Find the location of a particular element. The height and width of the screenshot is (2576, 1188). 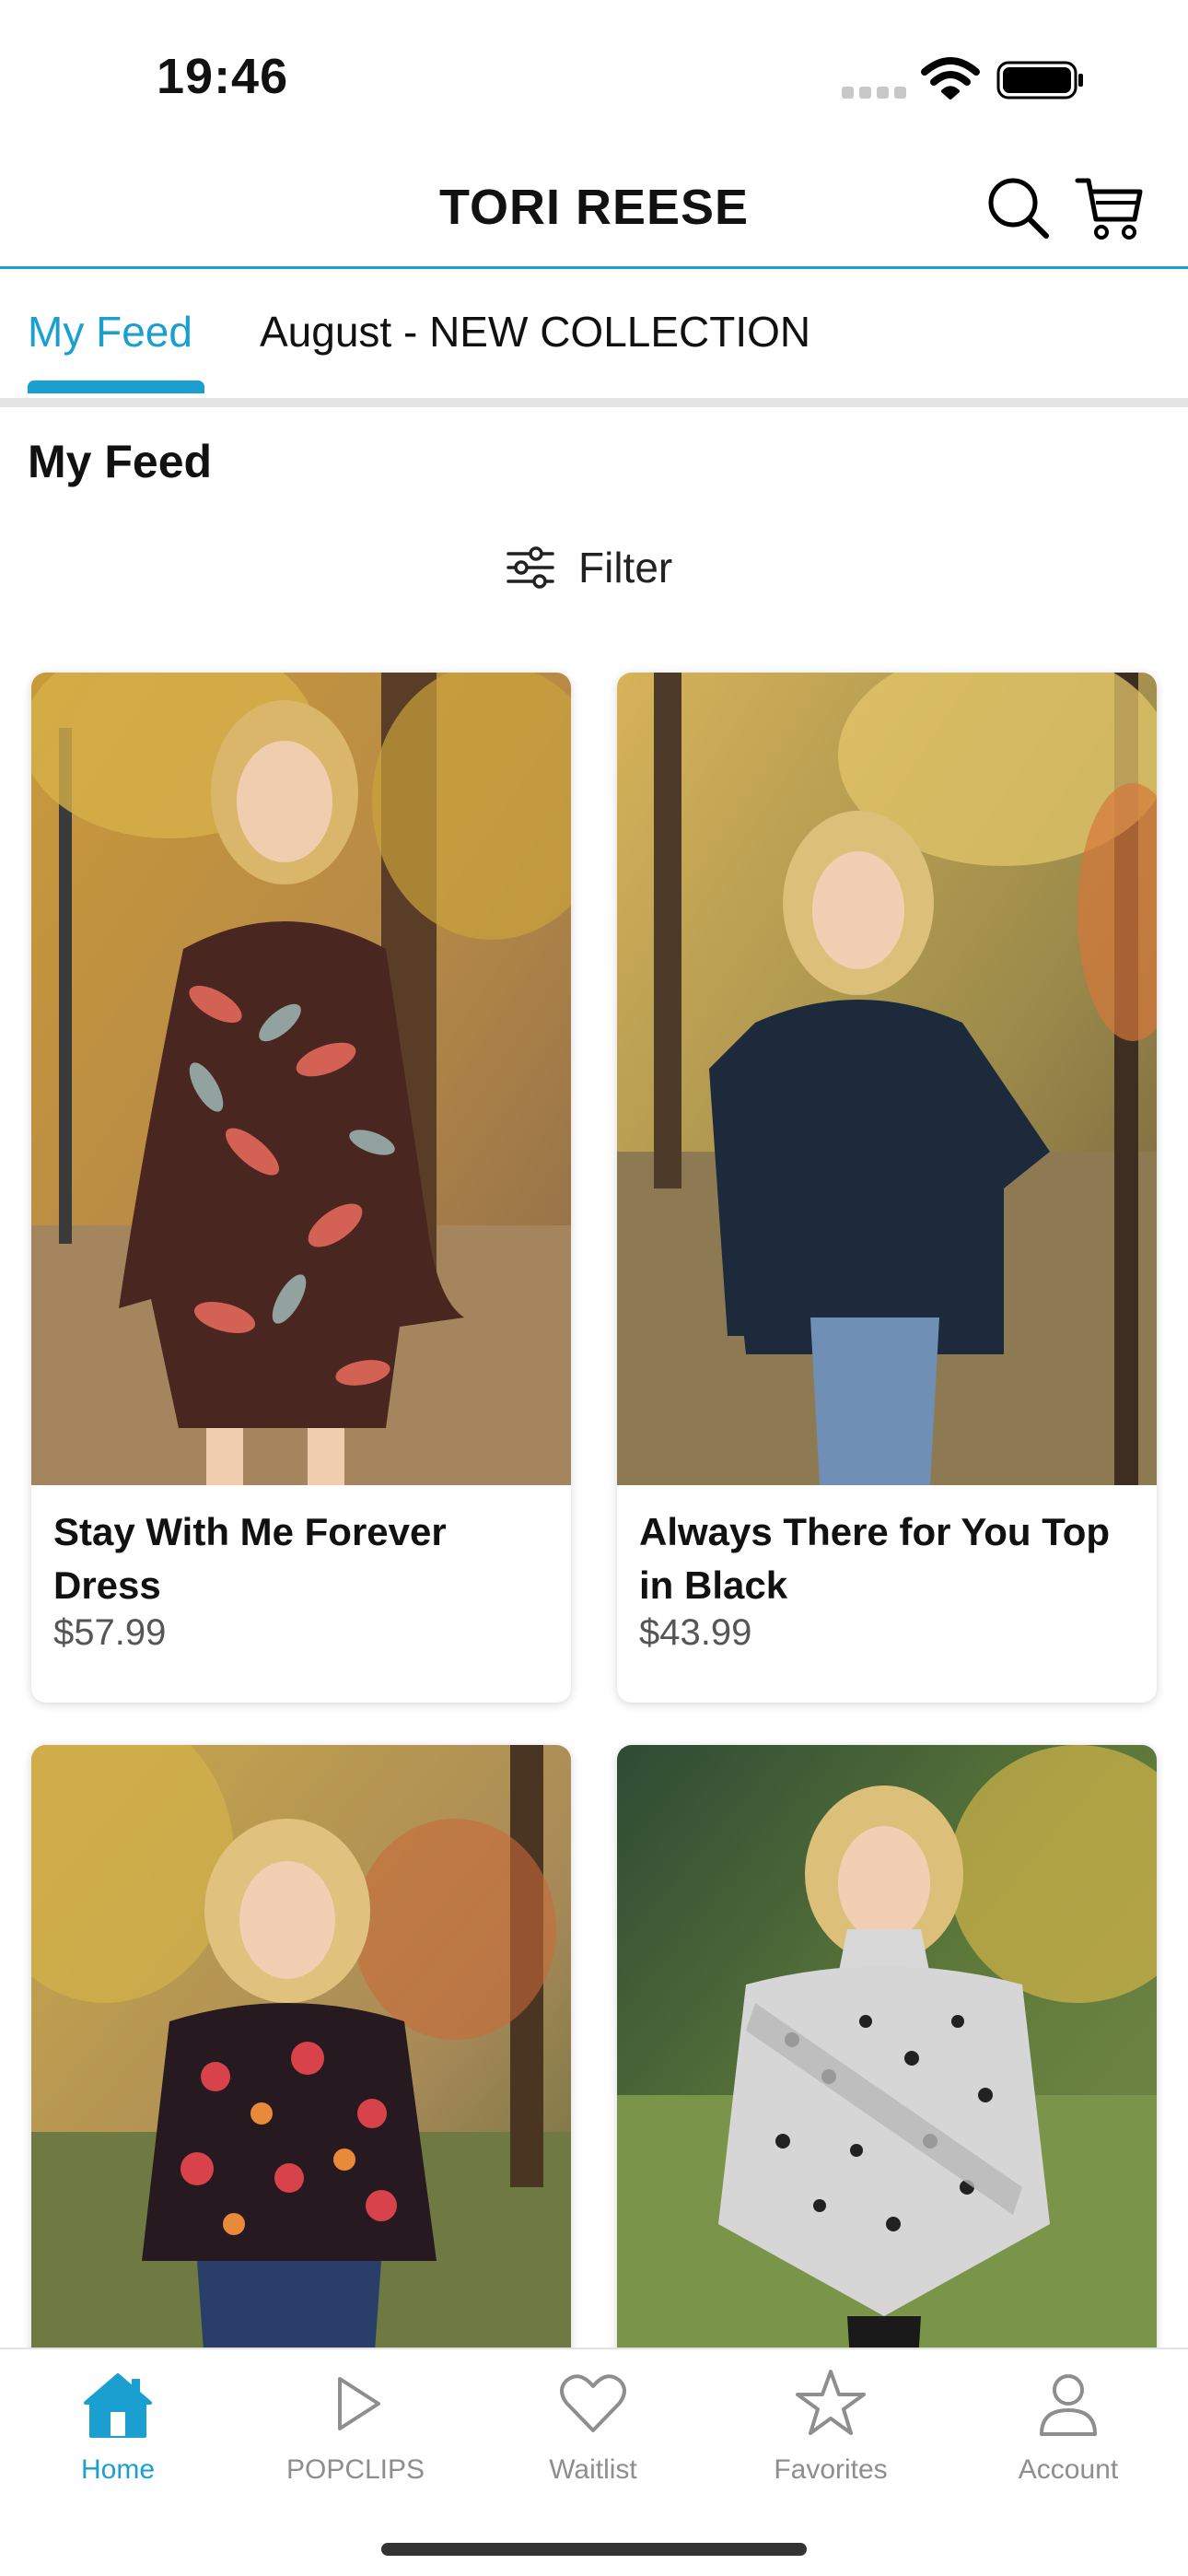

nav-label: POPCLIPS is located at coordinates (355, 2469).